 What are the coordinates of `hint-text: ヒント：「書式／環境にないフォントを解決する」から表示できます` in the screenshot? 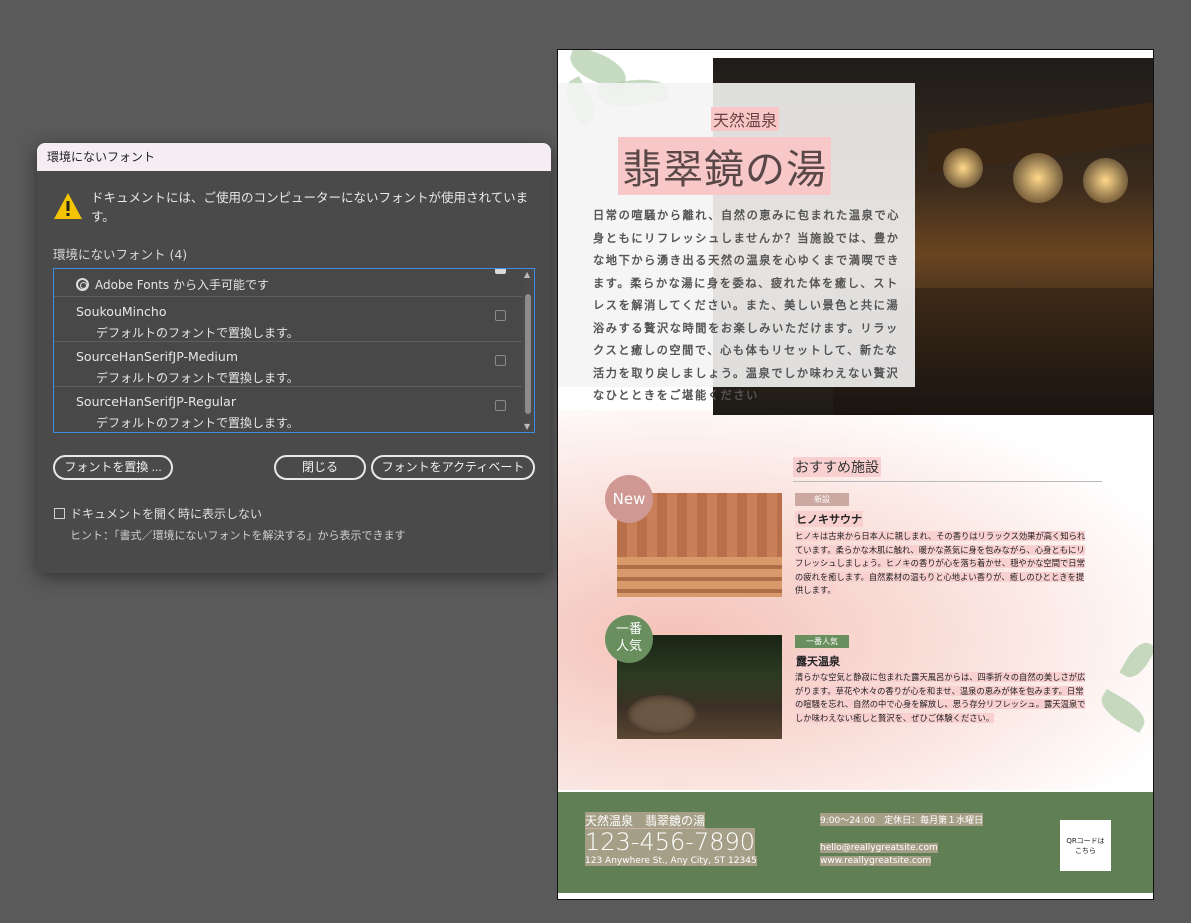 It's located at (238, 535).